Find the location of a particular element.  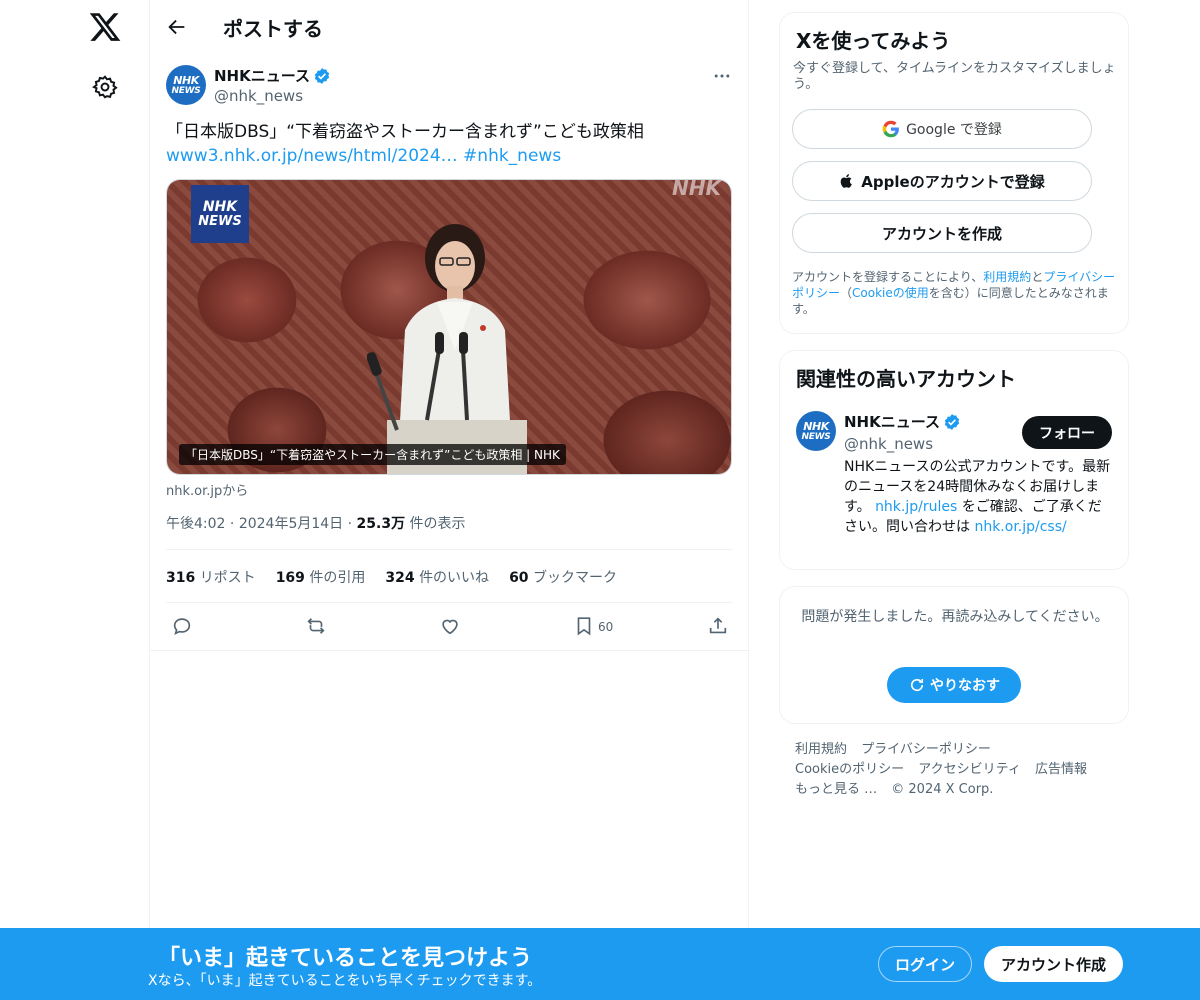

bookmark-count: 60 is located at coordinates (606, 627).